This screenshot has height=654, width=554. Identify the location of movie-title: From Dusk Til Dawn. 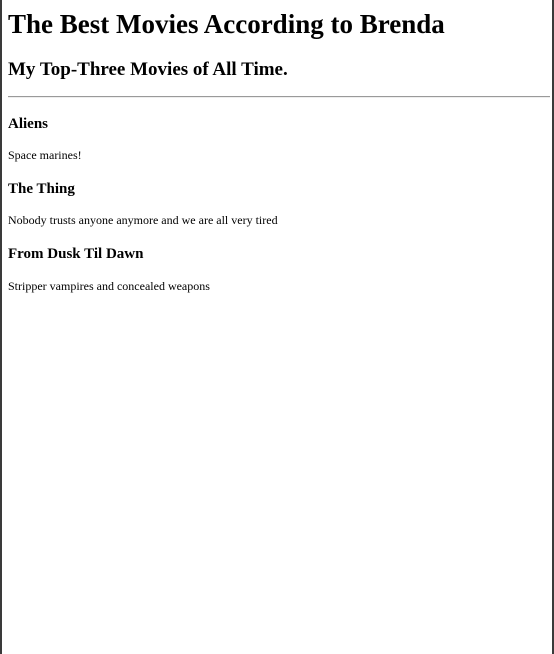
(76, 254).